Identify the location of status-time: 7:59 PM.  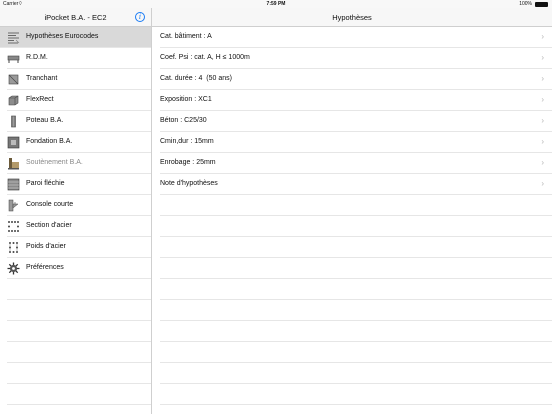
(276, 4).